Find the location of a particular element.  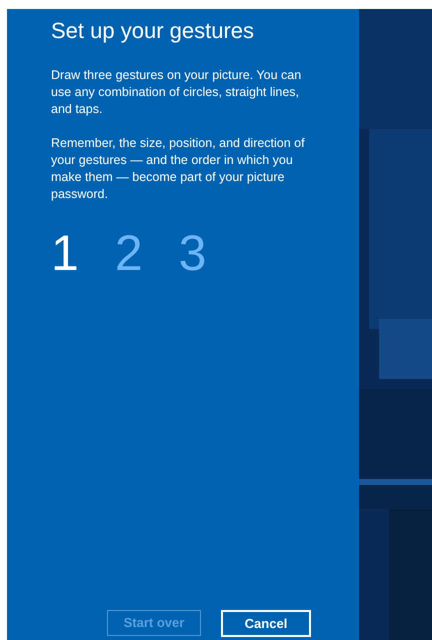

instruction-text: Draw three gestures on your picture. You can use any combination of circles, straight lines, and taps. is located at coordinates (176, 92).